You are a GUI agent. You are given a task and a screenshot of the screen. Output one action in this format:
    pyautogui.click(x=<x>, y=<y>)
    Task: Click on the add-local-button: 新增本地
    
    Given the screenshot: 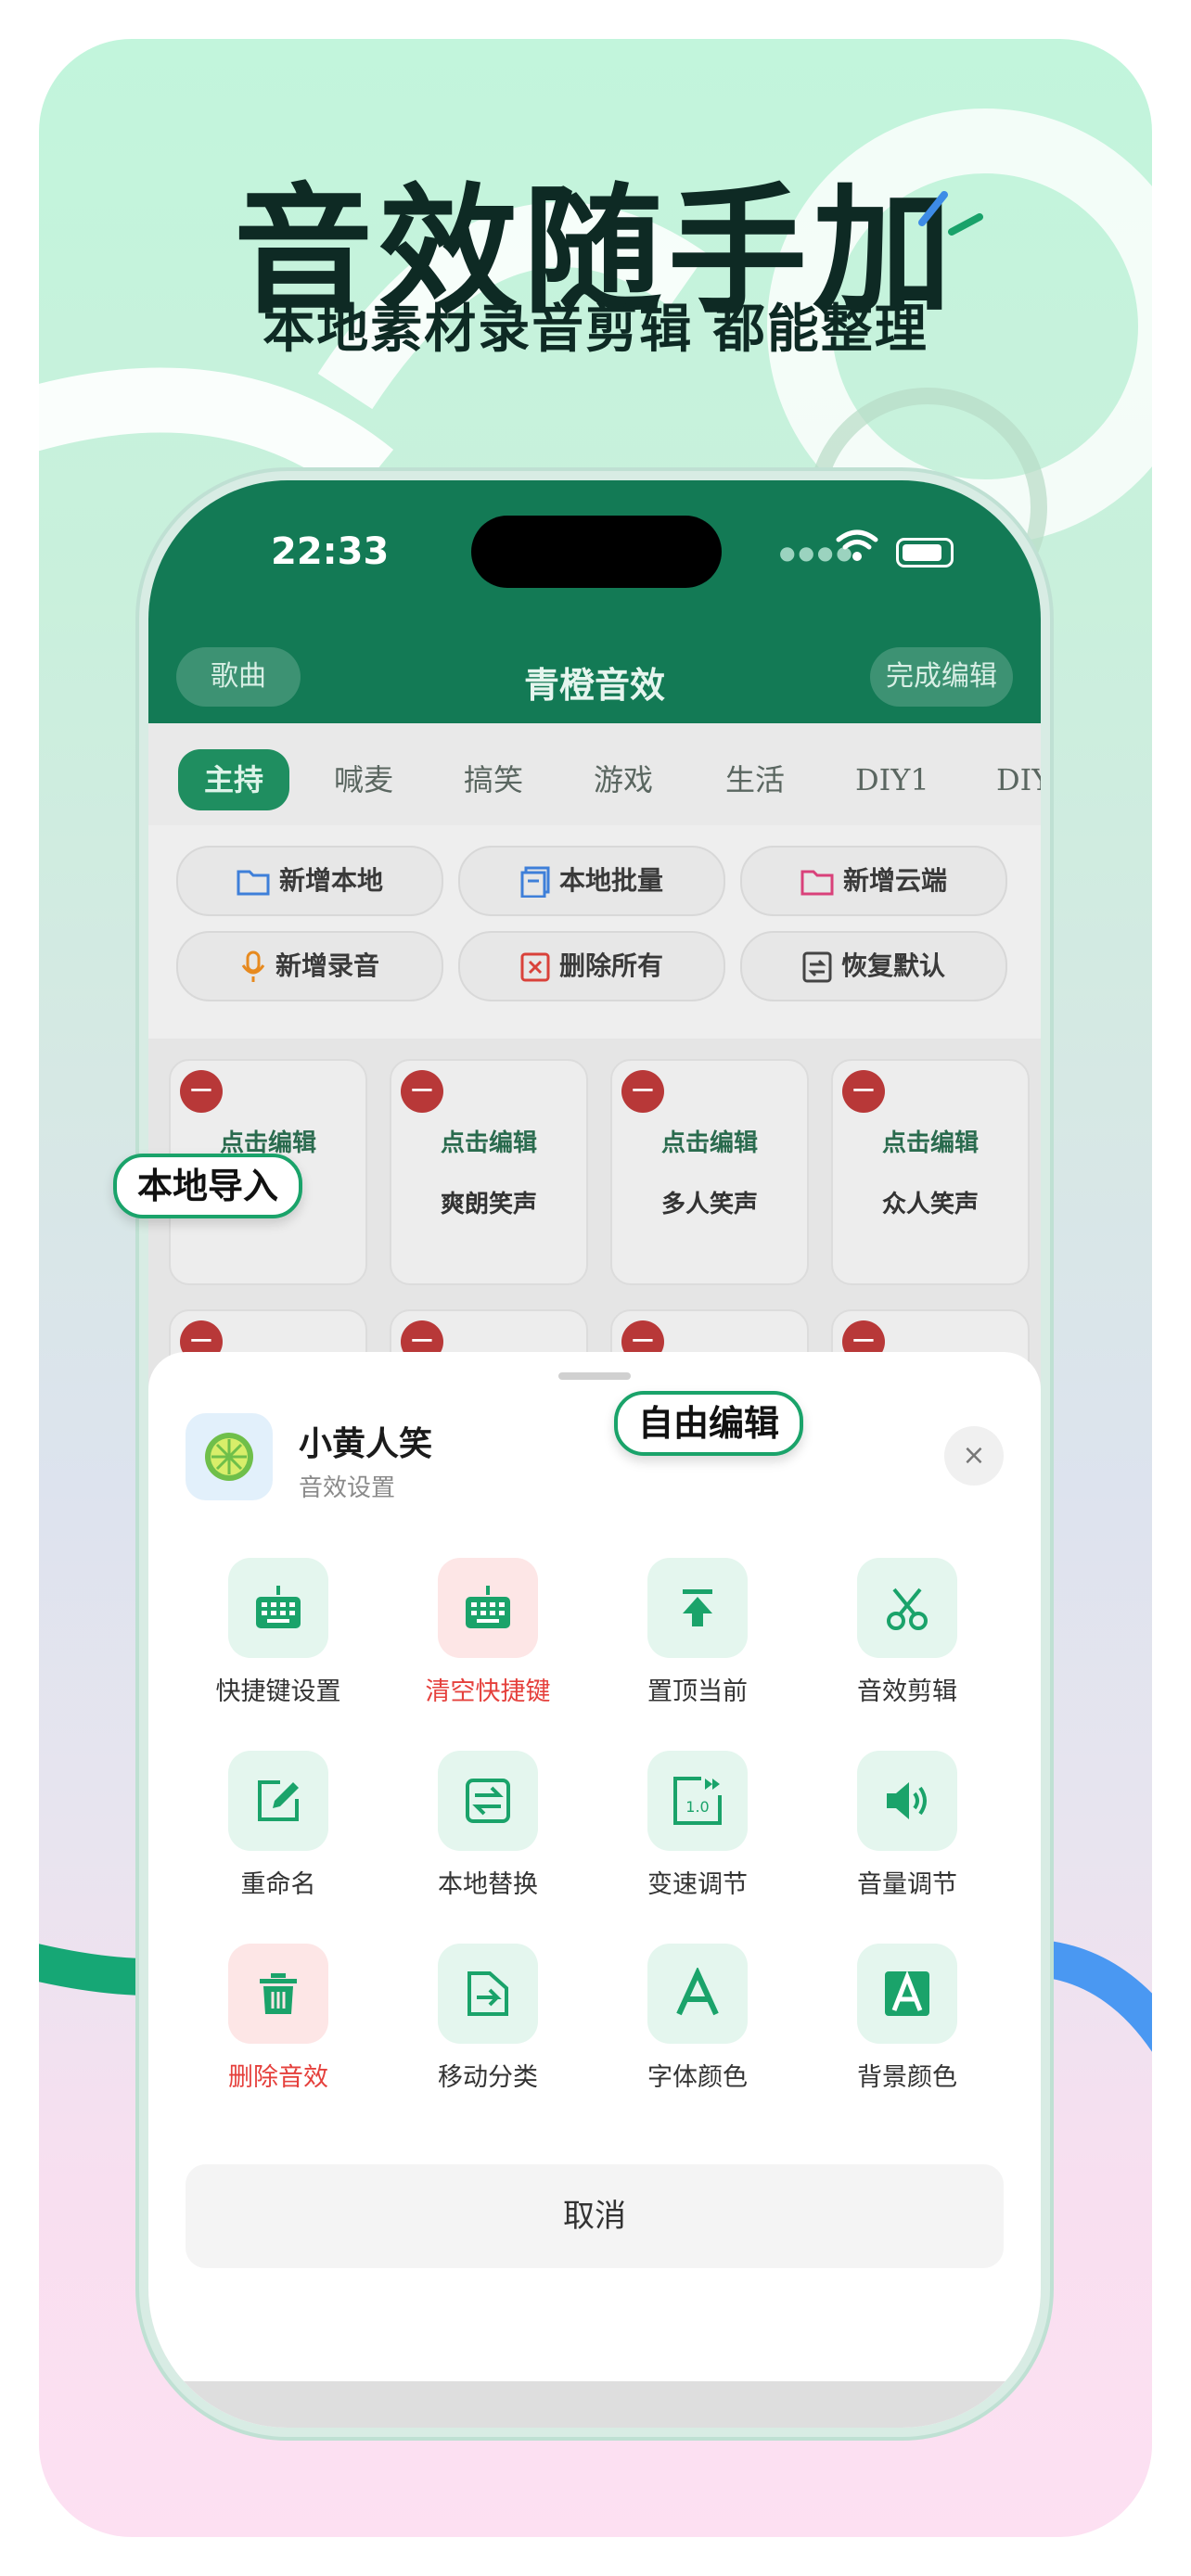 What is the action you would take?
    pyautogui.click(x=309, y=881)
    